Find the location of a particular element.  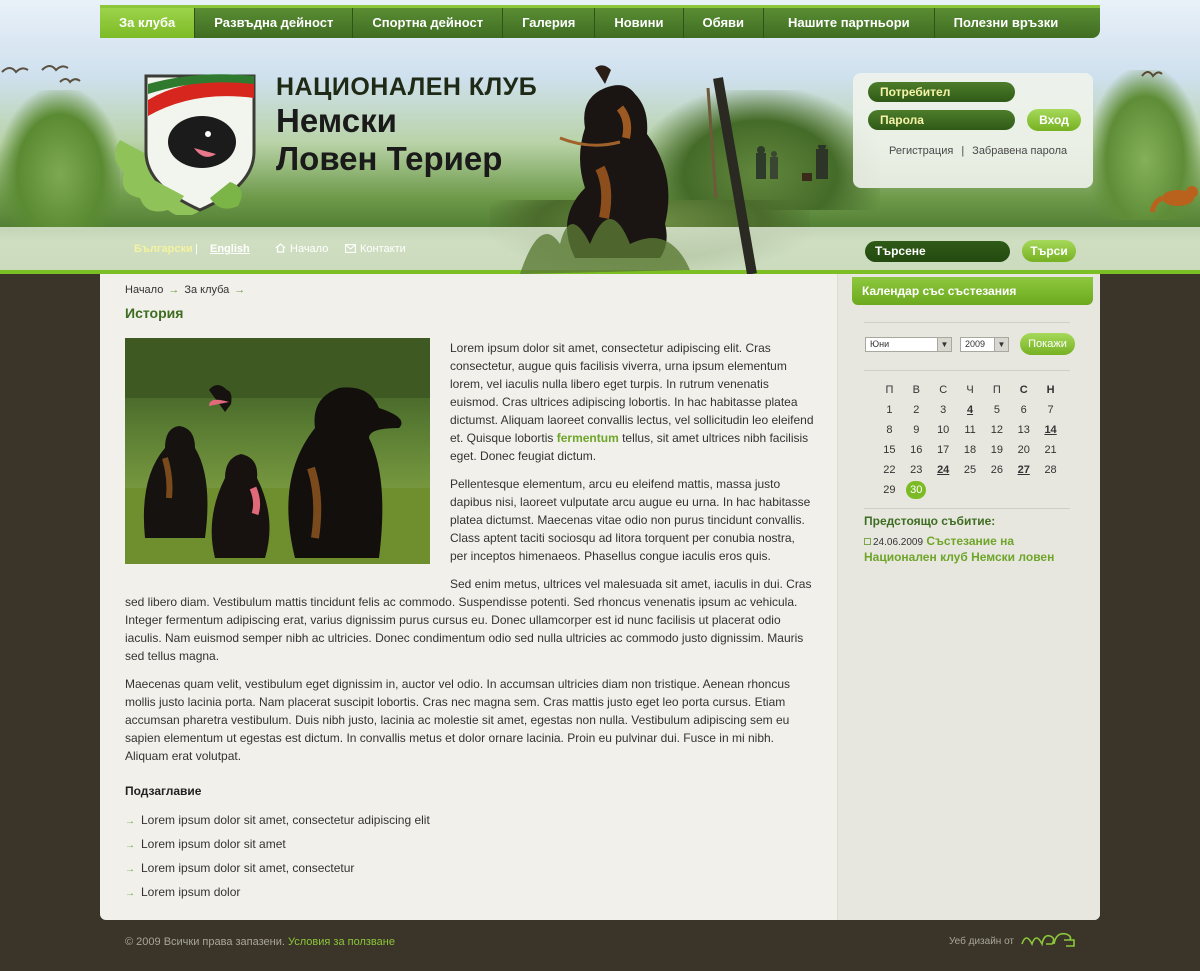

club-logo-icon is located at coordinates (185, 142).